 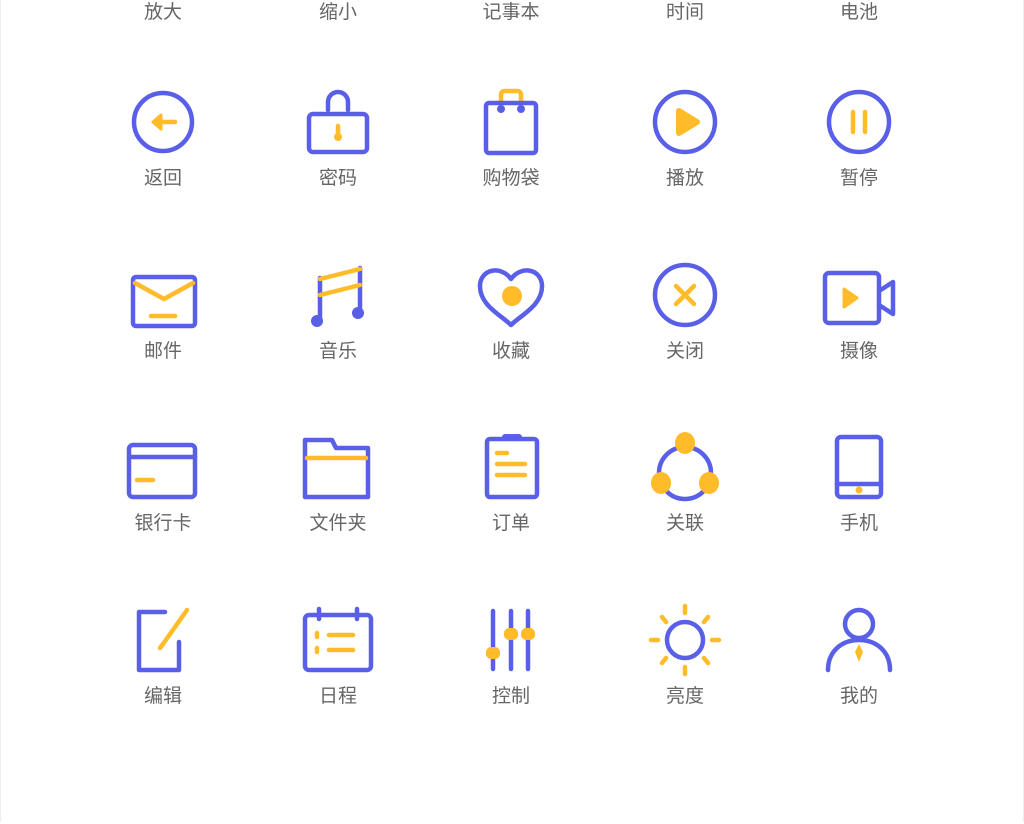 What do you see at coordinates (858, 351) in the screenshot?
I see `icon-label: 摄像` at bounding box center [858, 351].